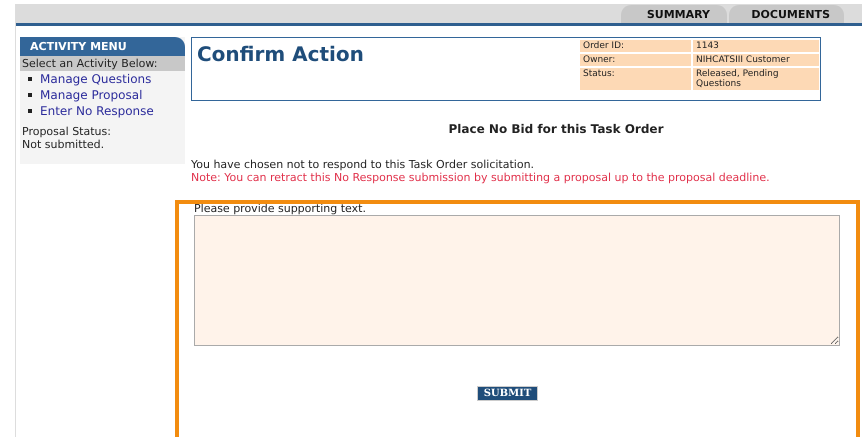  What do you see at coordinates (280, 208) in the screenshot?
I see `field-label: Please provide supporting text.` at bounding box center [280, 208].